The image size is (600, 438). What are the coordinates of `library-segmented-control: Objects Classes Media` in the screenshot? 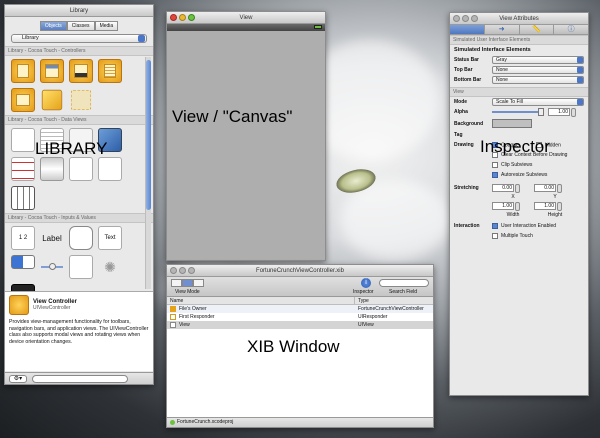 It's located at (79, 26).